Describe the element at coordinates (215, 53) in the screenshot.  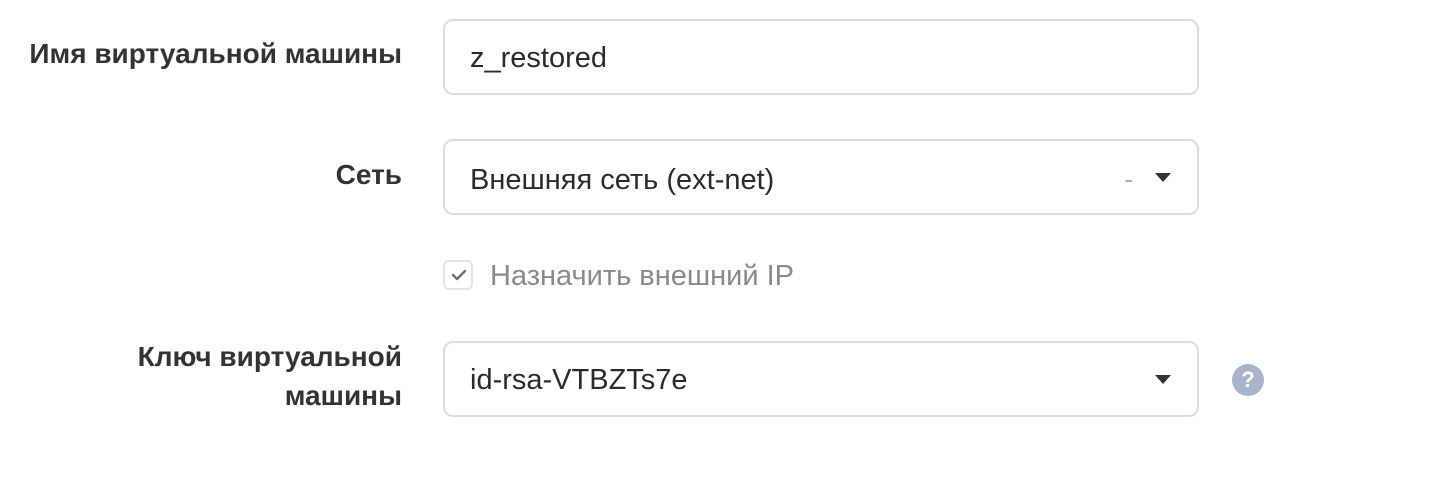
I see `vm-name-label: Имя виртуальной машины` at that location.